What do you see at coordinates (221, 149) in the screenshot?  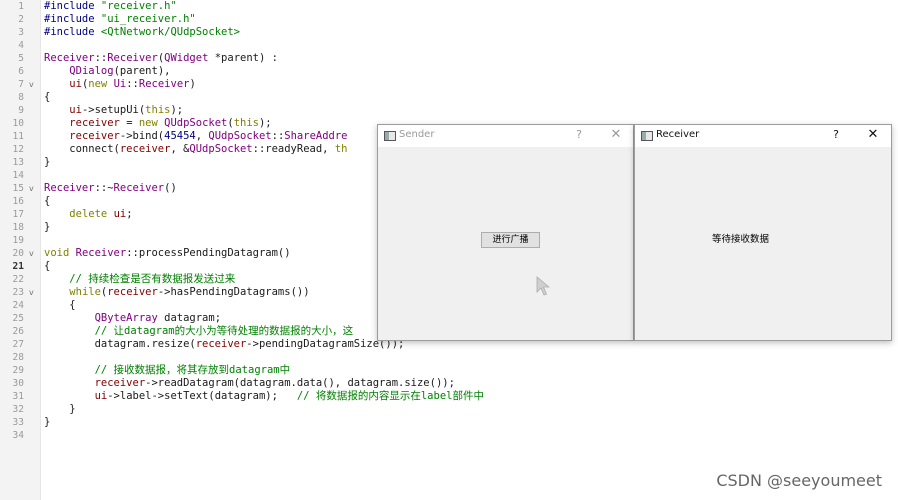 I see `code-token: QUdpSocket` at bounding box center [221, 149].